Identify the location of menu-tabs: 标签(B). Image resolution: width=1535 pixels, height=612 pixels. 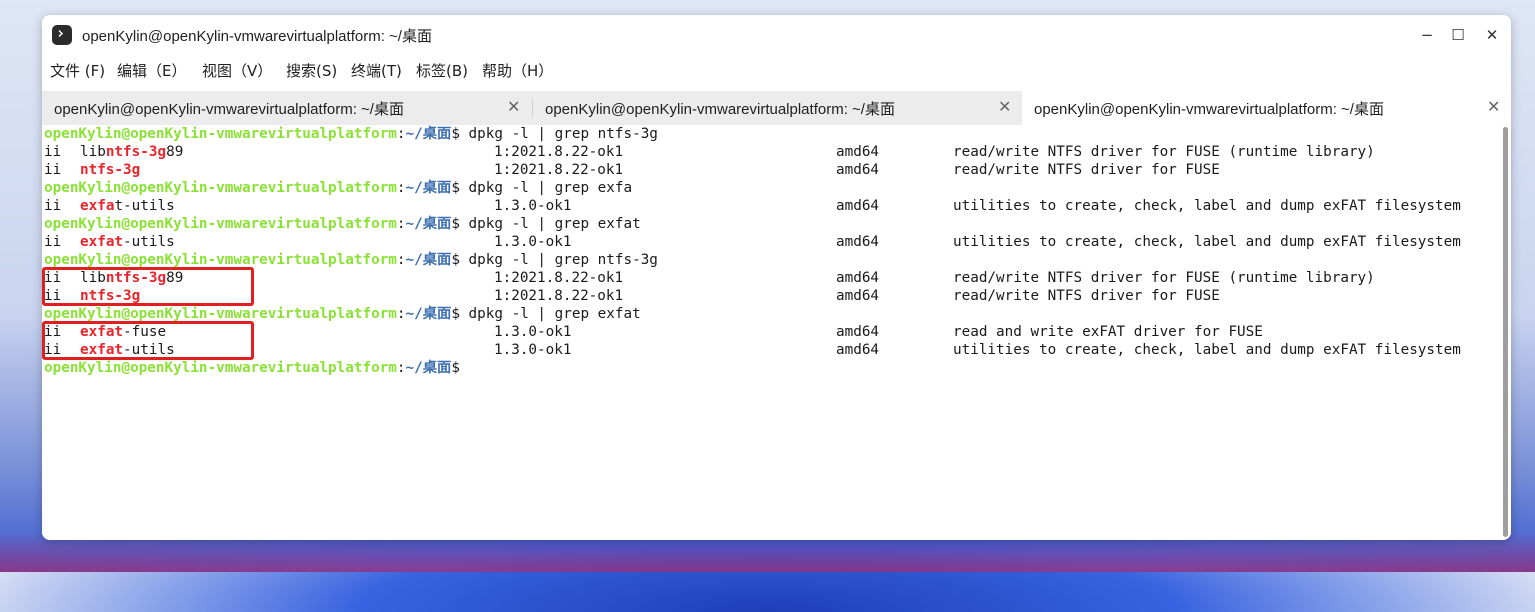
(442, 70).